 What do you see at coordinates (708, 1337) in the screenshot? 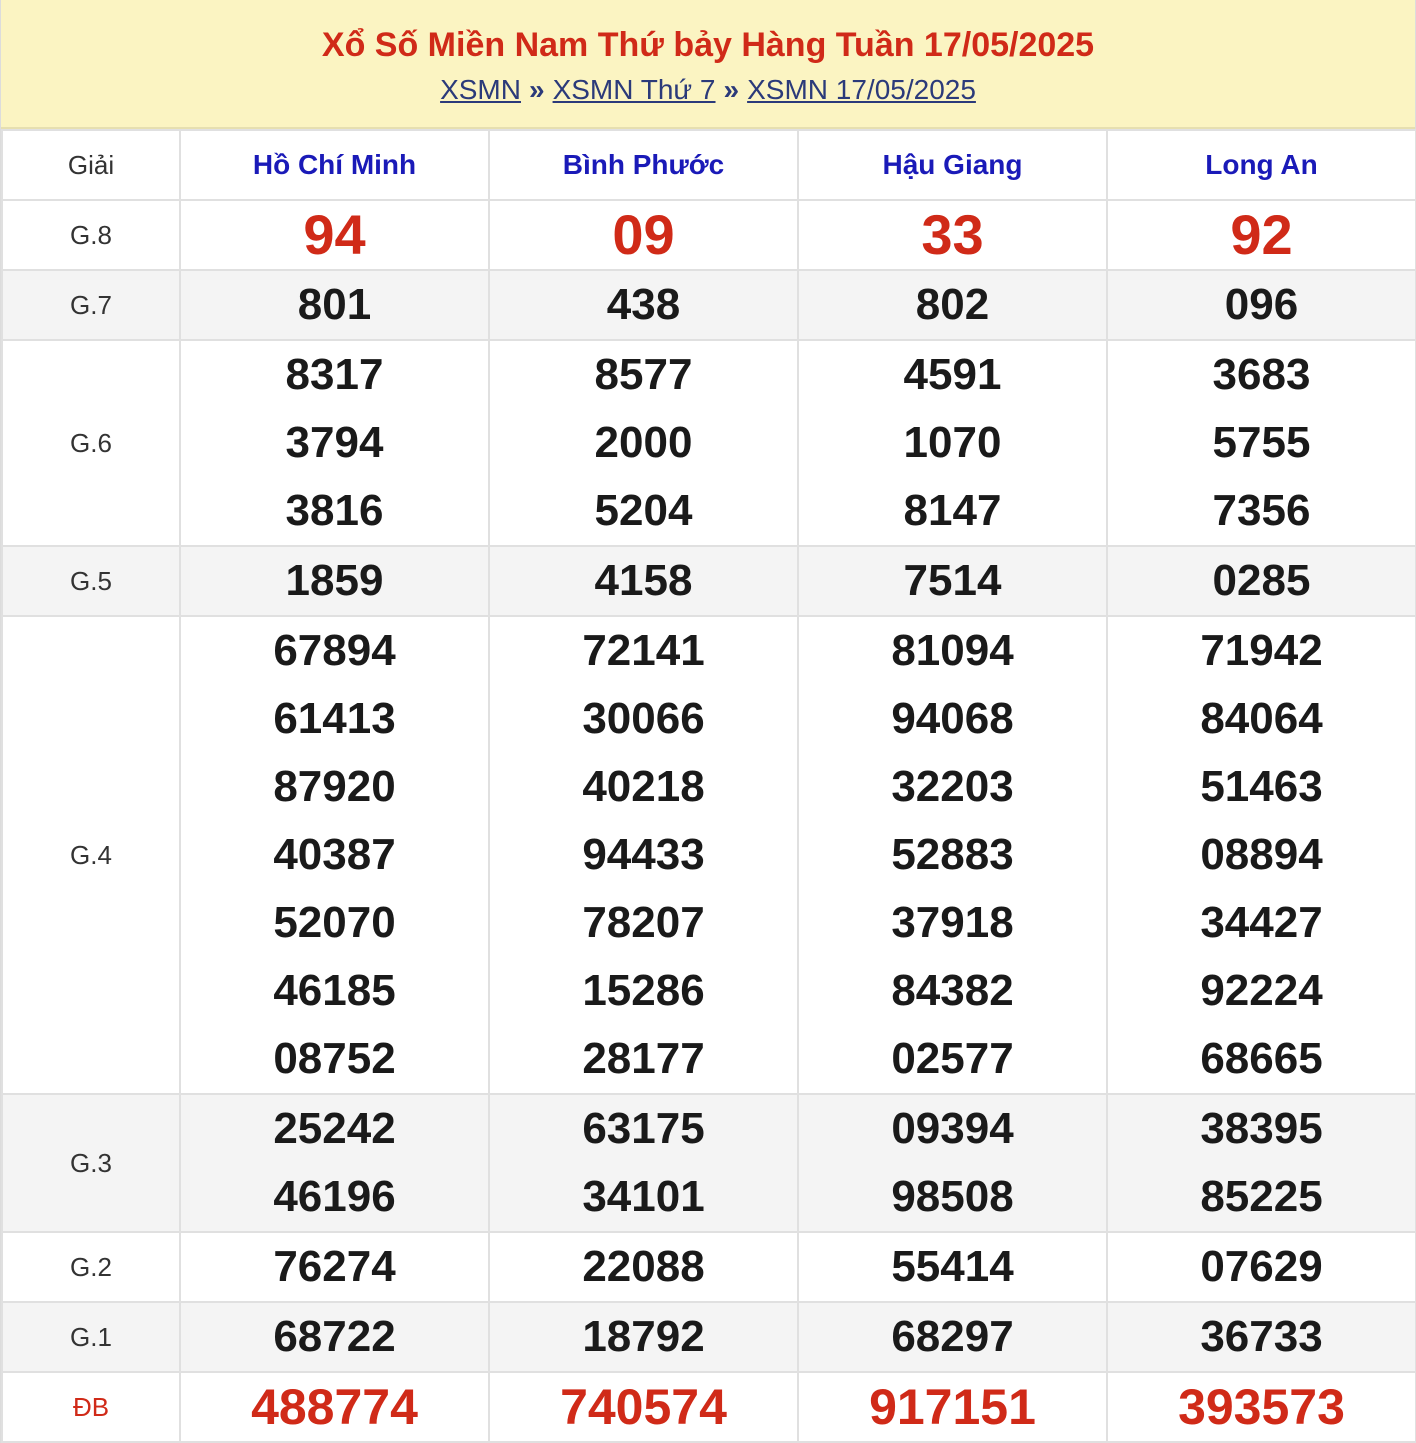
I see `table-row: G.1 68722 18792 68297 36733` at bounding box center [708, 1337].